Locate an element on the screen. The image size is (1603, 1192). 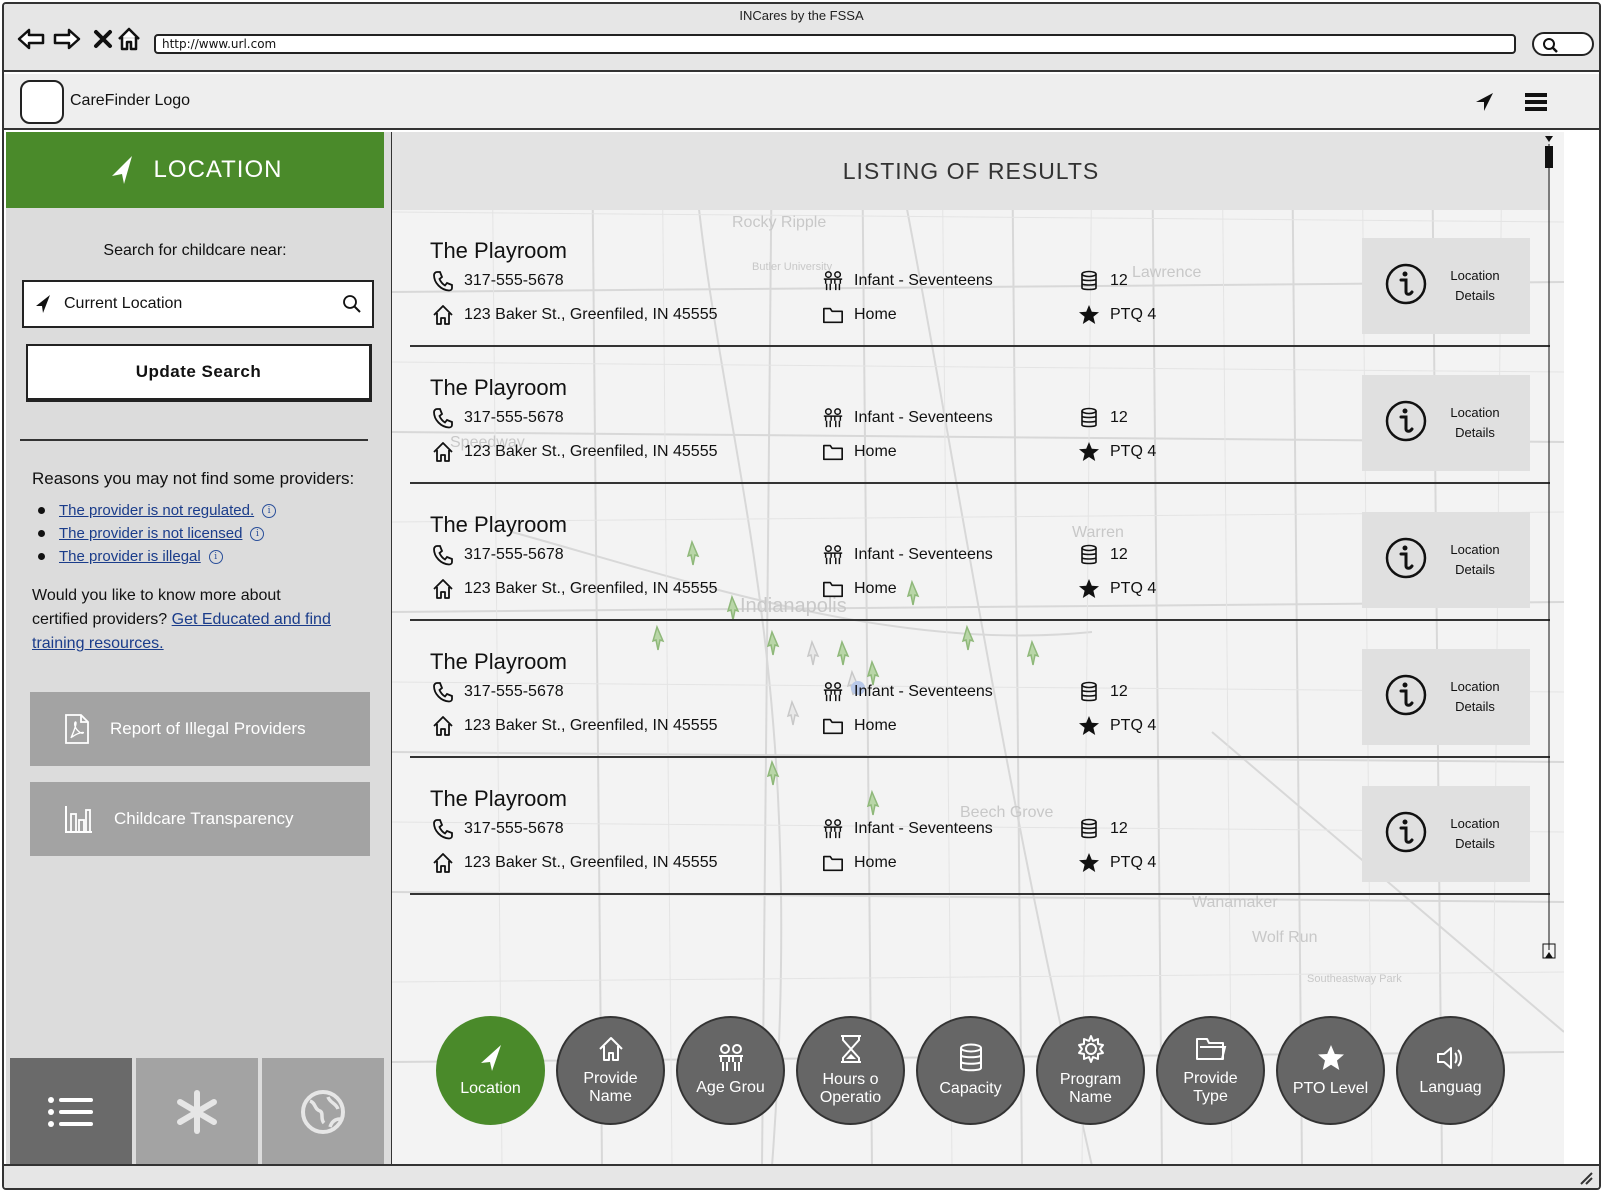
ptq-row: PTQ 4 is located at coordinates (1117, 726).